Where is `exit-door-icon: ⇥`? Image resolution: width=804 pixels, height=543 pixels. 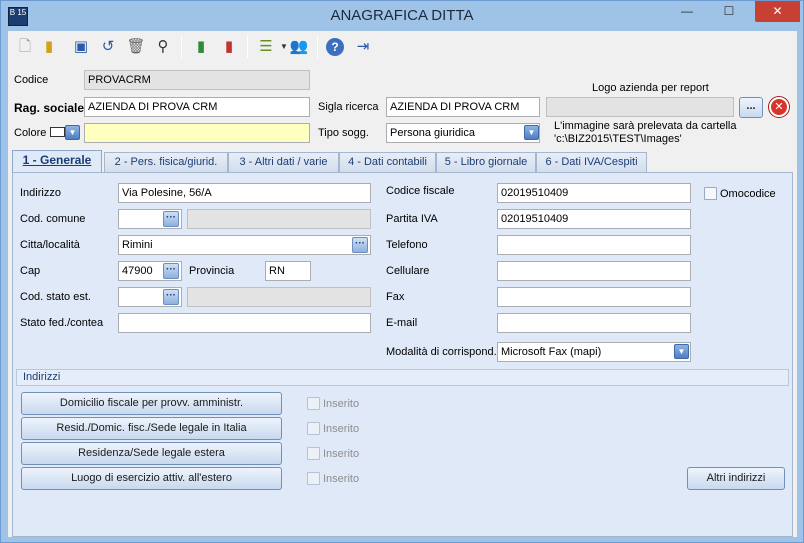
exit-door-icon: ⇥ is located at coordinates (363, 47).